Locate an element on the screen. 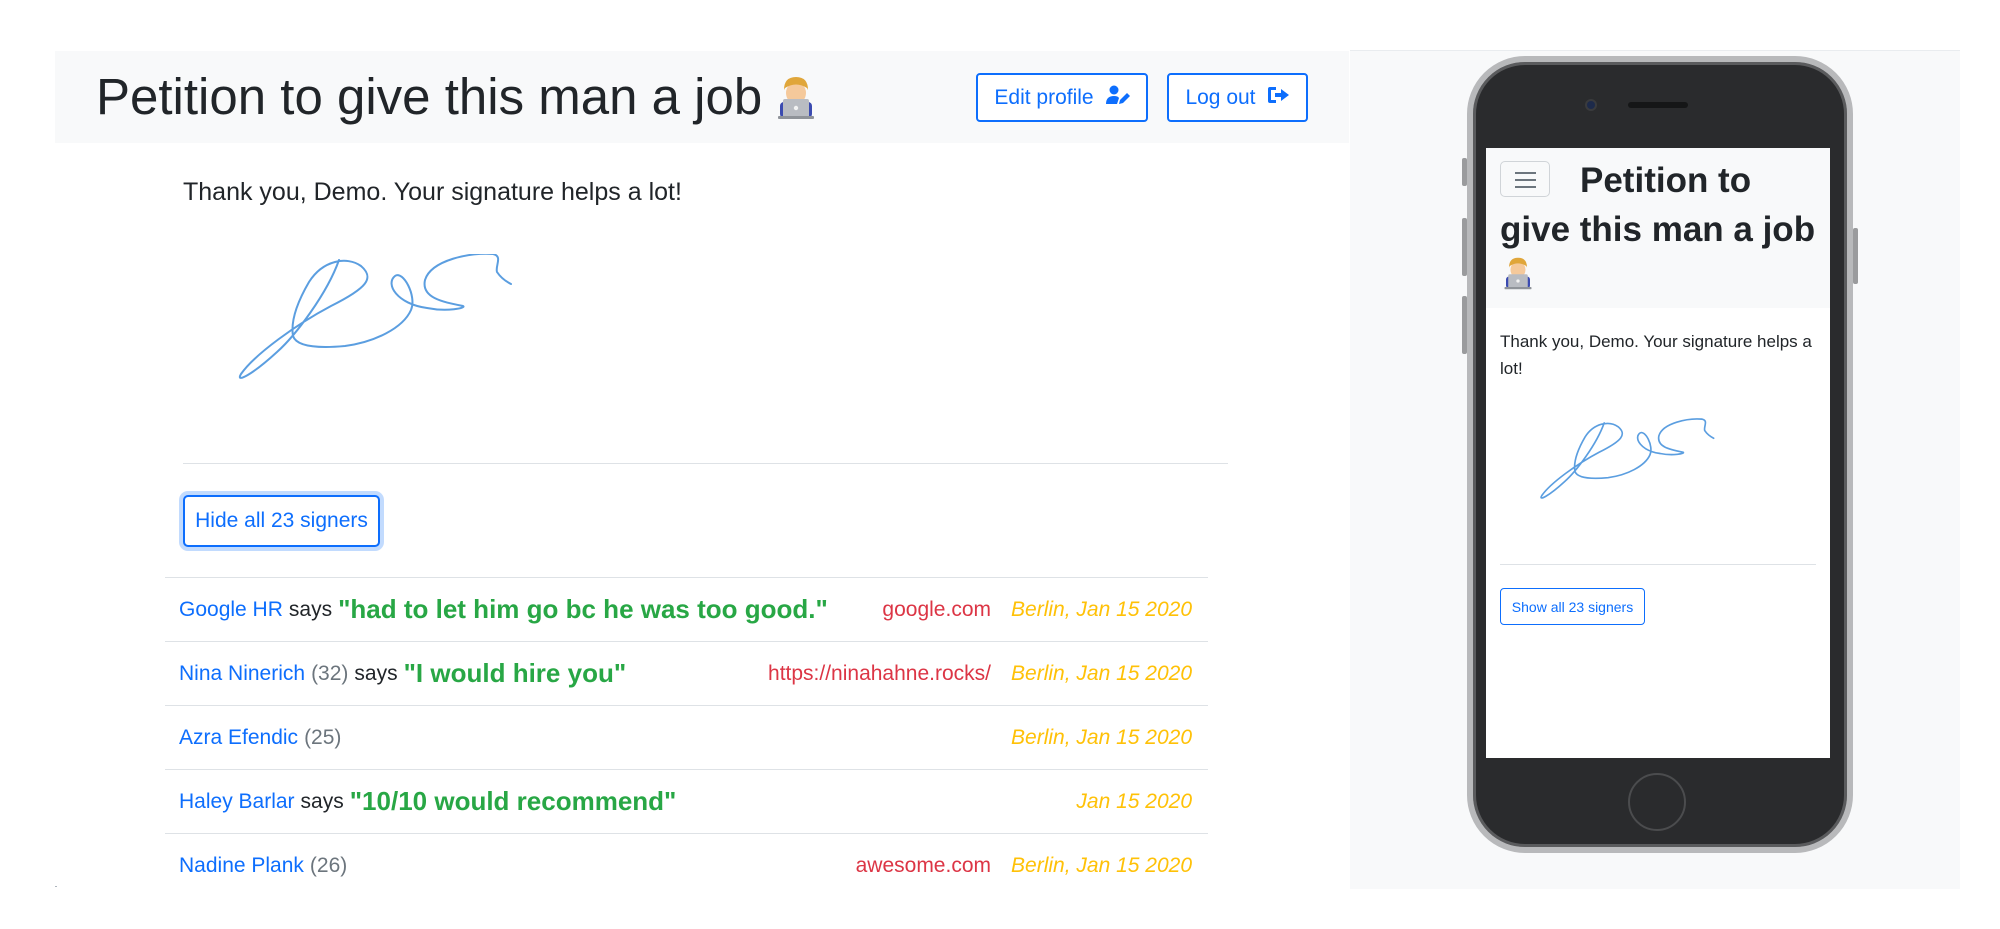 The height and width of the screenshot is (929, 2000). show-signers-label: Show all 23 signers is located at coordinates (1572, 606).